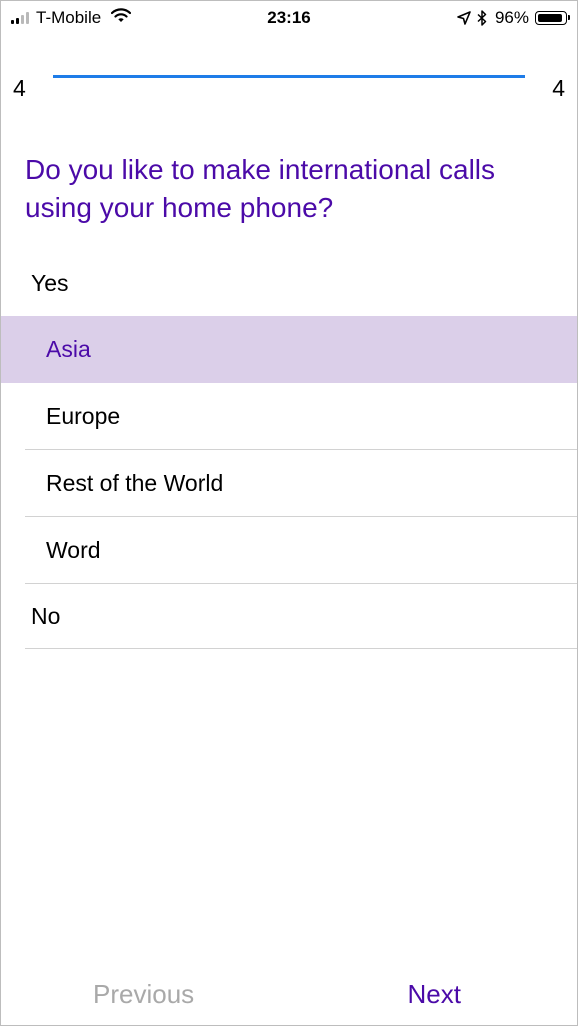 The width and height of the screenshot is (578, 1026). I want to click on location-arrow-icon, so click(464, 18).